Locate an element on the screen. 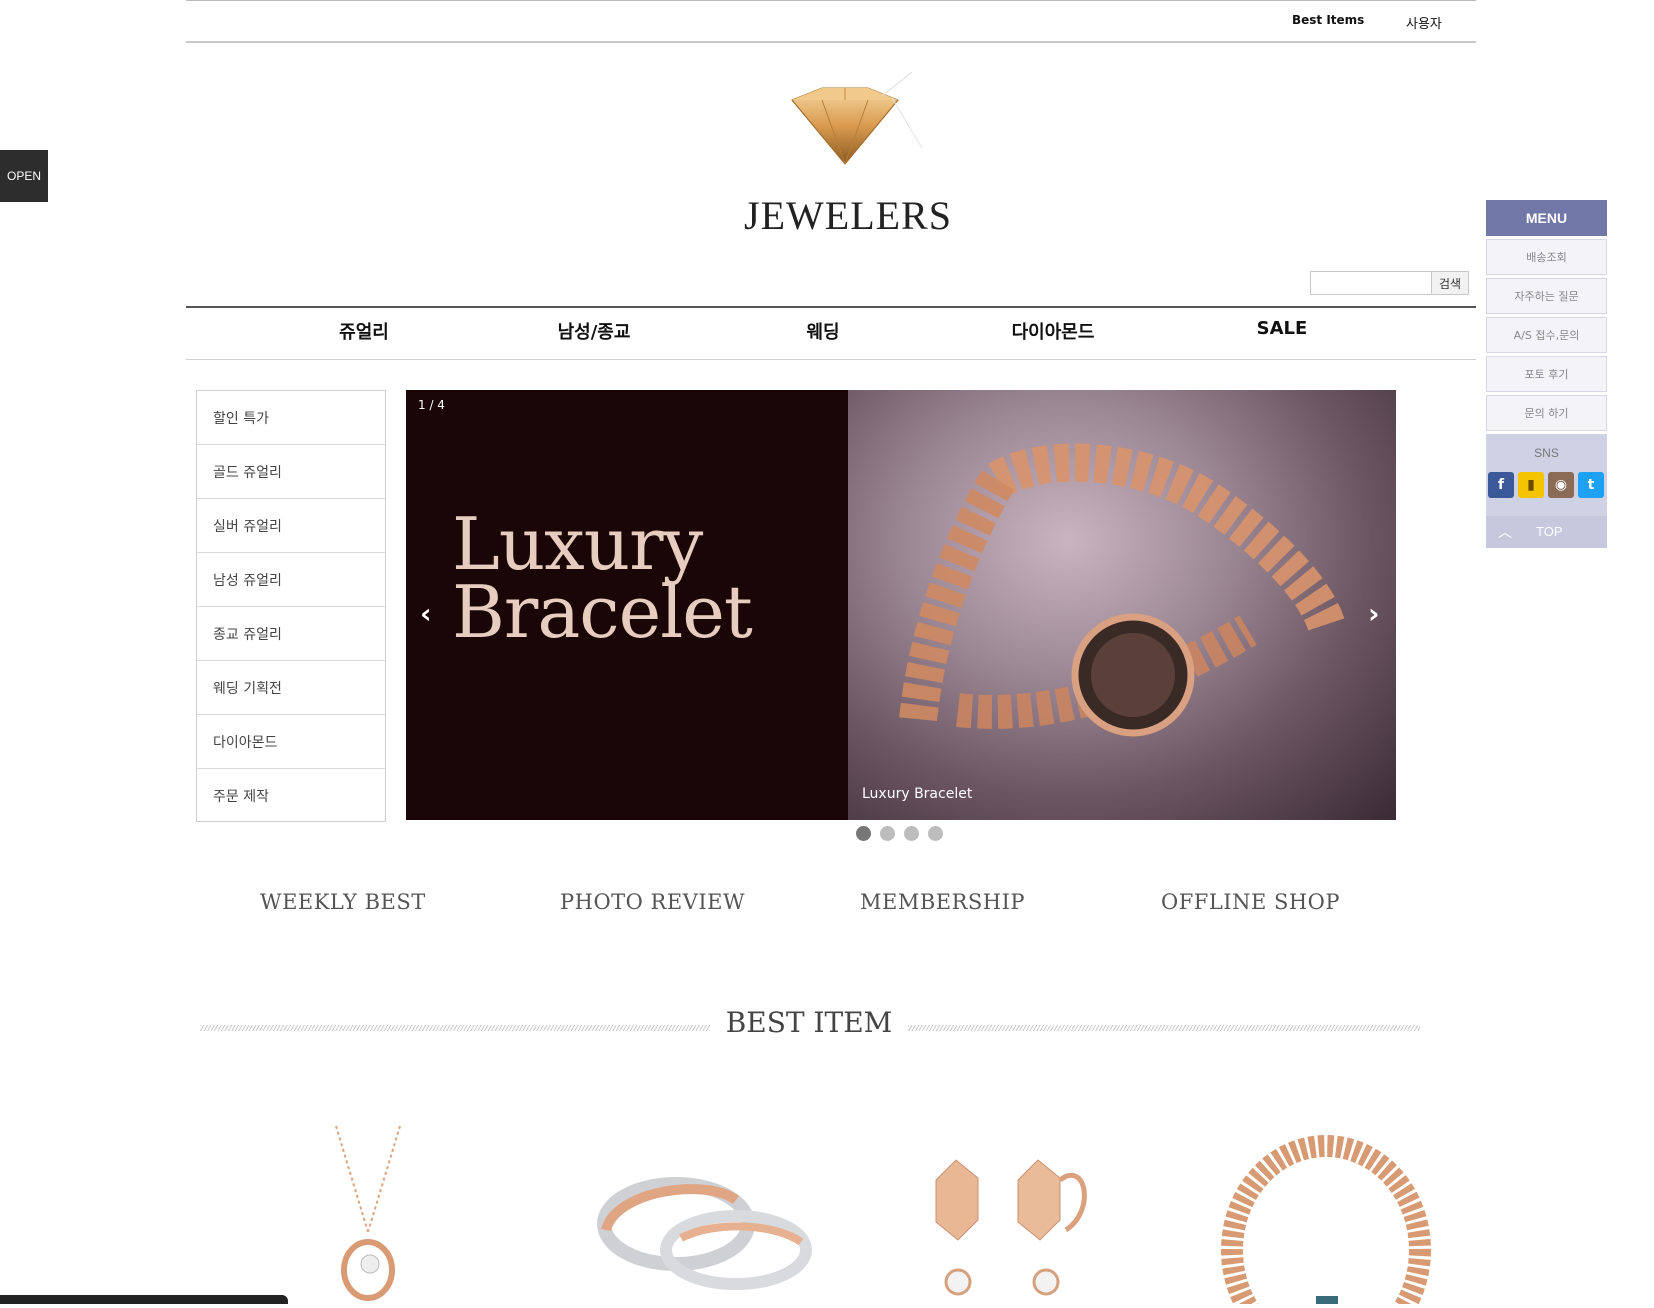 This screenshot has height=1308, width=1654. nav-diamond: 다이아몬드 is located at coordinates (1053, 331).